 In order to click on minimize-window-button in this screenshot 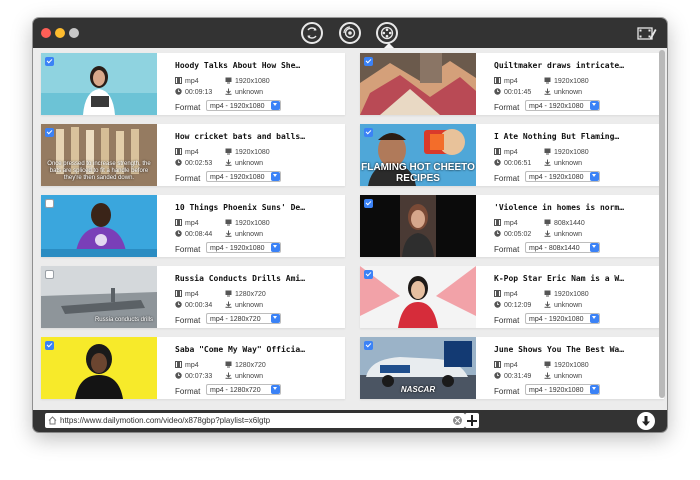, I will do `click(60, 33)`.